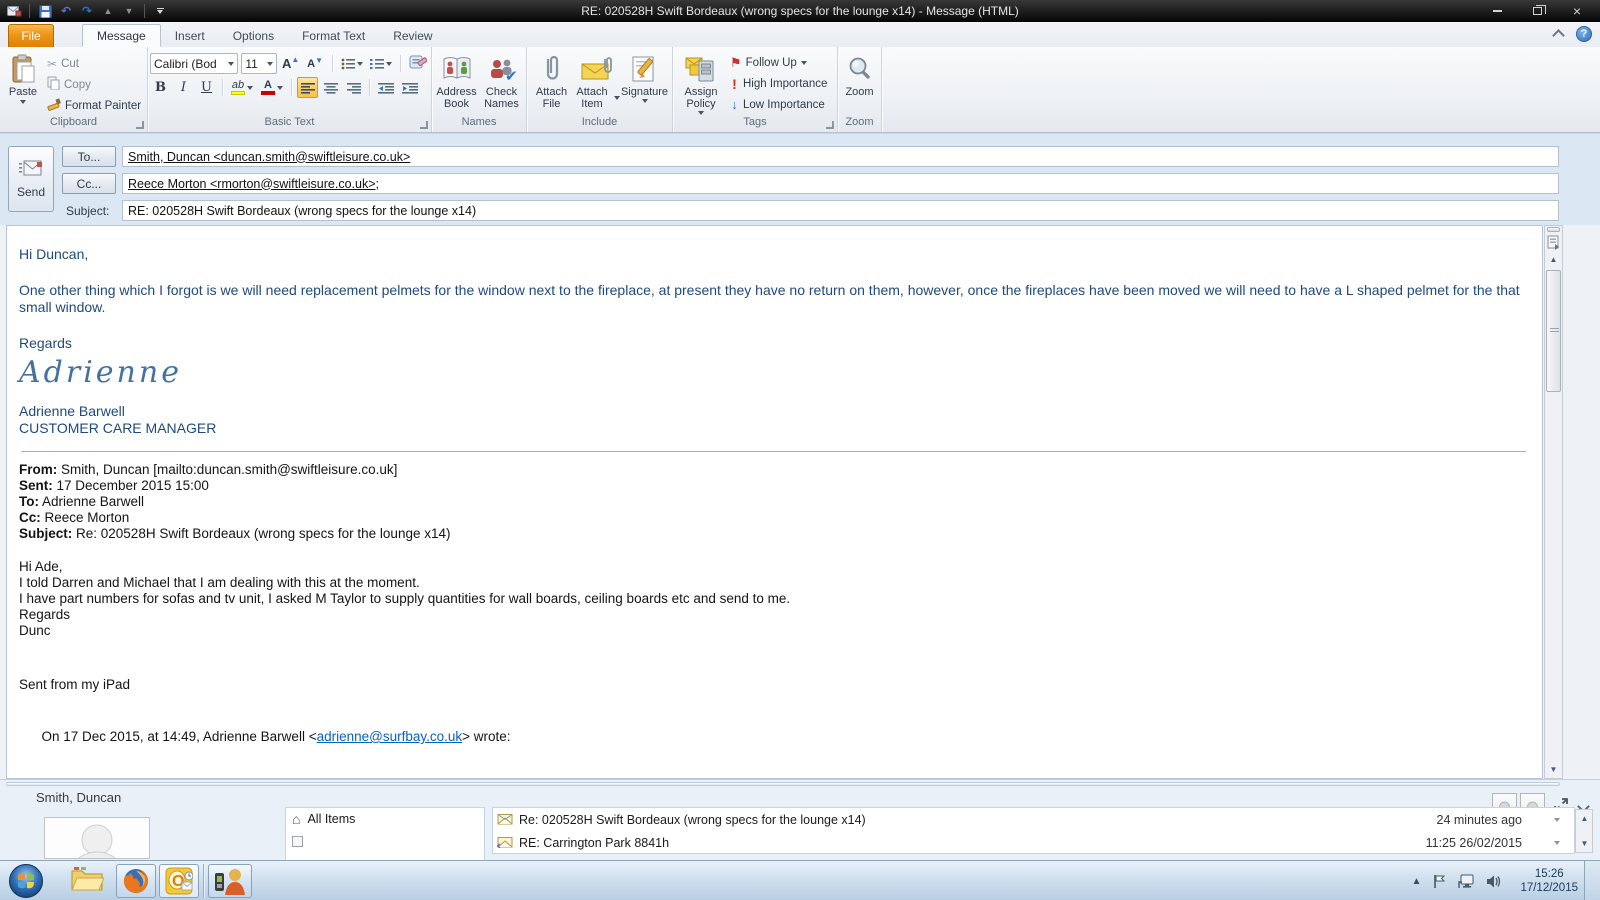 Image resolution: width=1600 pixels, height=900 pixels. I want to click on people-pane-scrollbar: ▲ ▼, so click(1584, 831).